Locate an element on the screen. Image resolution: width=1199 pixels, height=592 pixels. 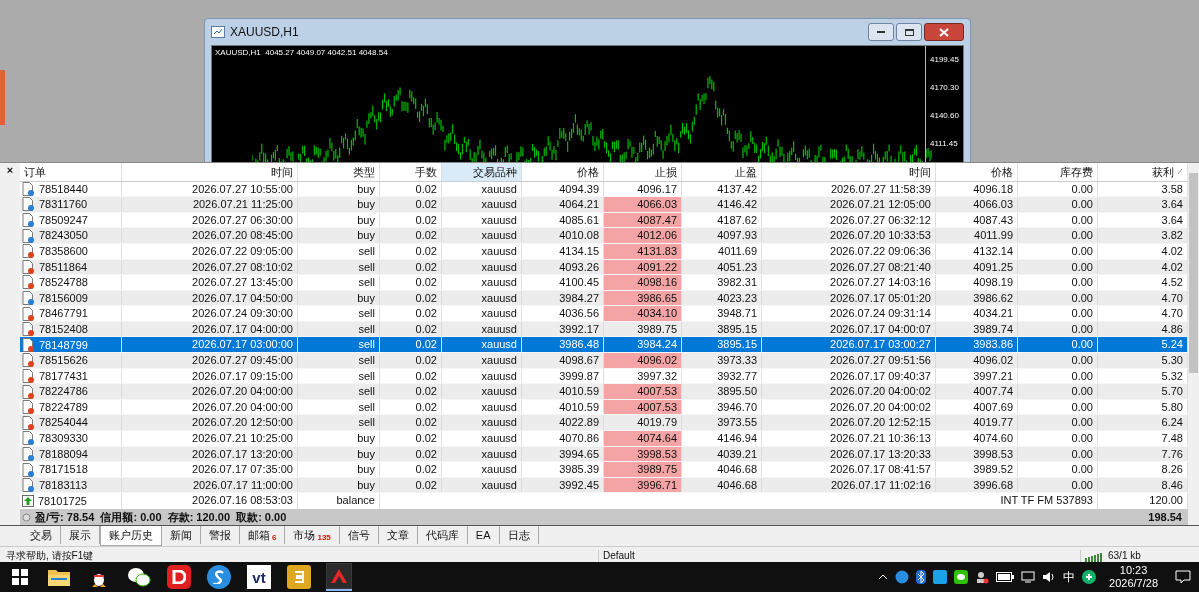
table-cell: 2026.07.20 10:33:53 is located at coordinates (849, 235).